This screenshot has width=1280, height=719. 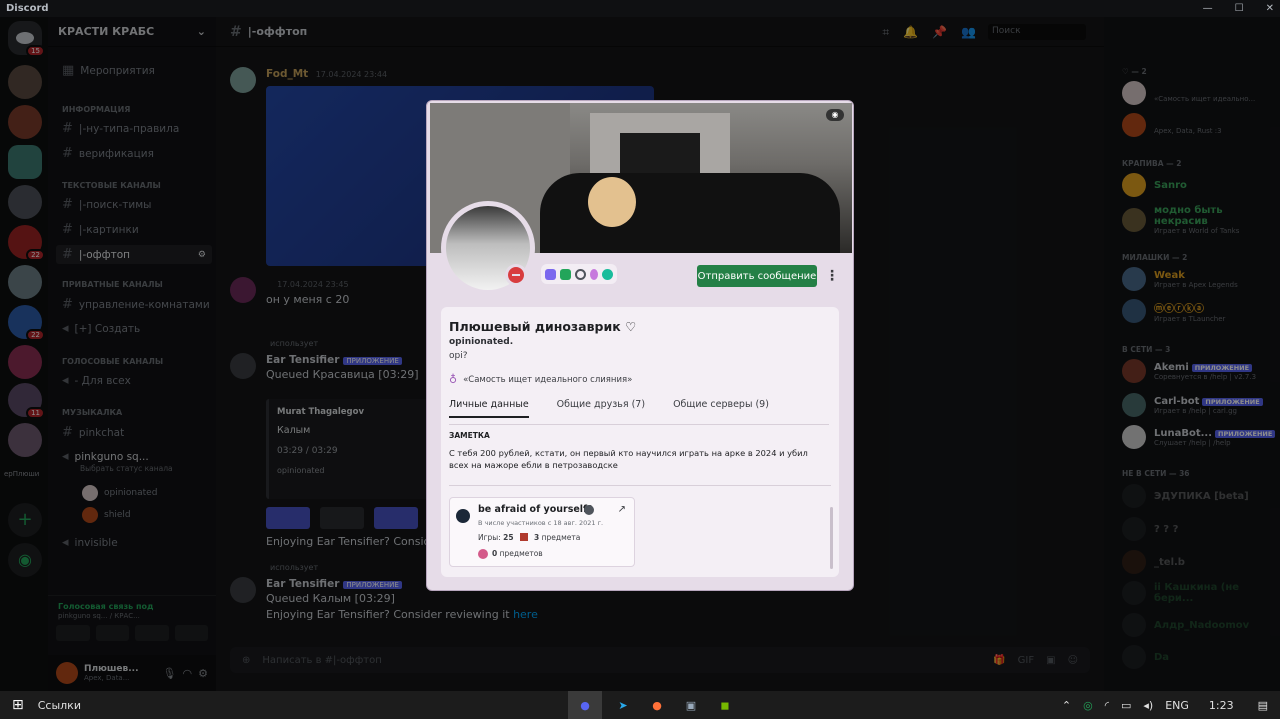 I want to click on tab-personal: Личные данные, so click(x=489, y=408).